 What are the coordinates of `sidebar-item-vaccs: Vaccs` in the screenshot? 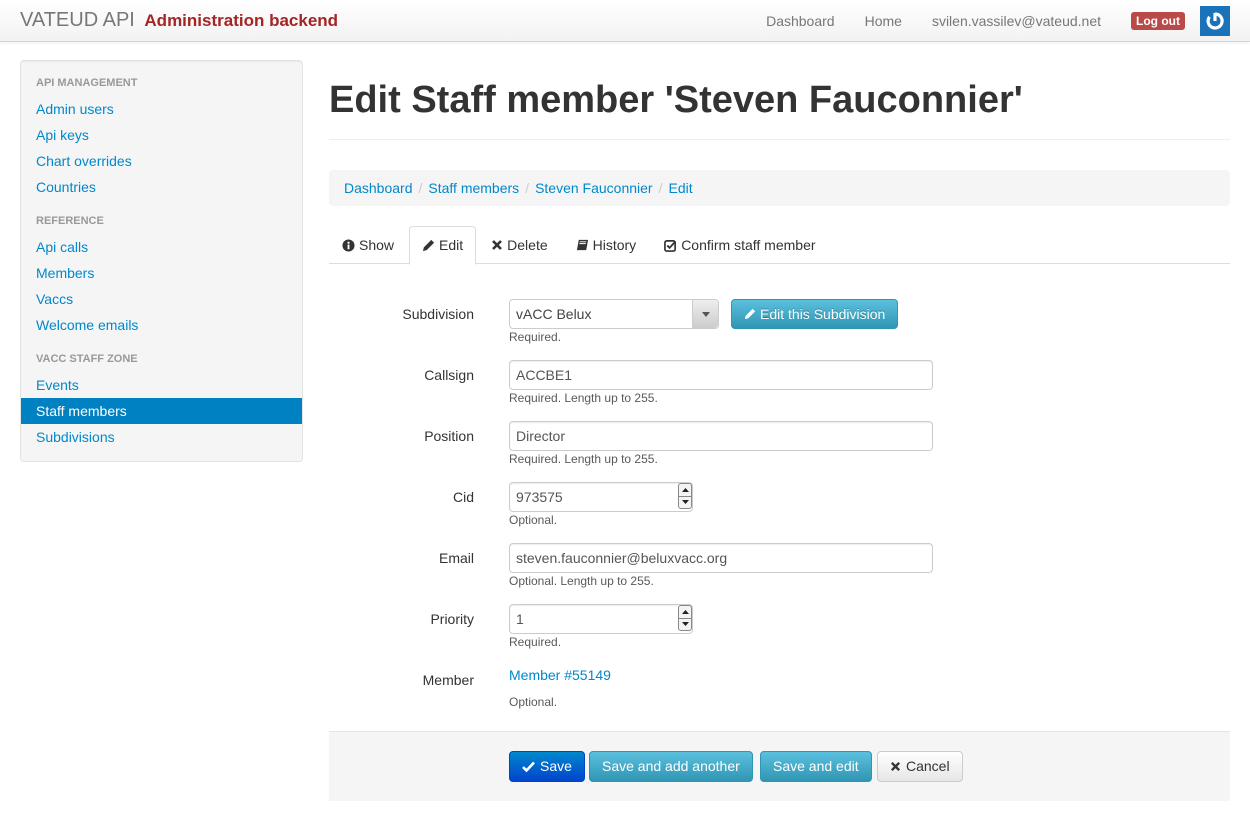 It's located at (161, 299).